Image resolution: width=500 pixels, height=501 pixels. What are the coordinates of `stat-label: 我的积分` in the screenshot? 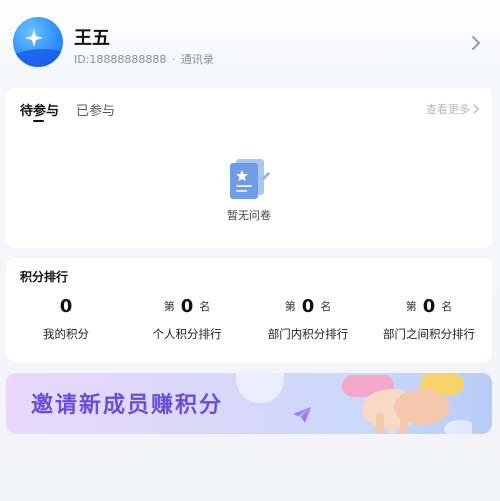 It's located at (66, 334).